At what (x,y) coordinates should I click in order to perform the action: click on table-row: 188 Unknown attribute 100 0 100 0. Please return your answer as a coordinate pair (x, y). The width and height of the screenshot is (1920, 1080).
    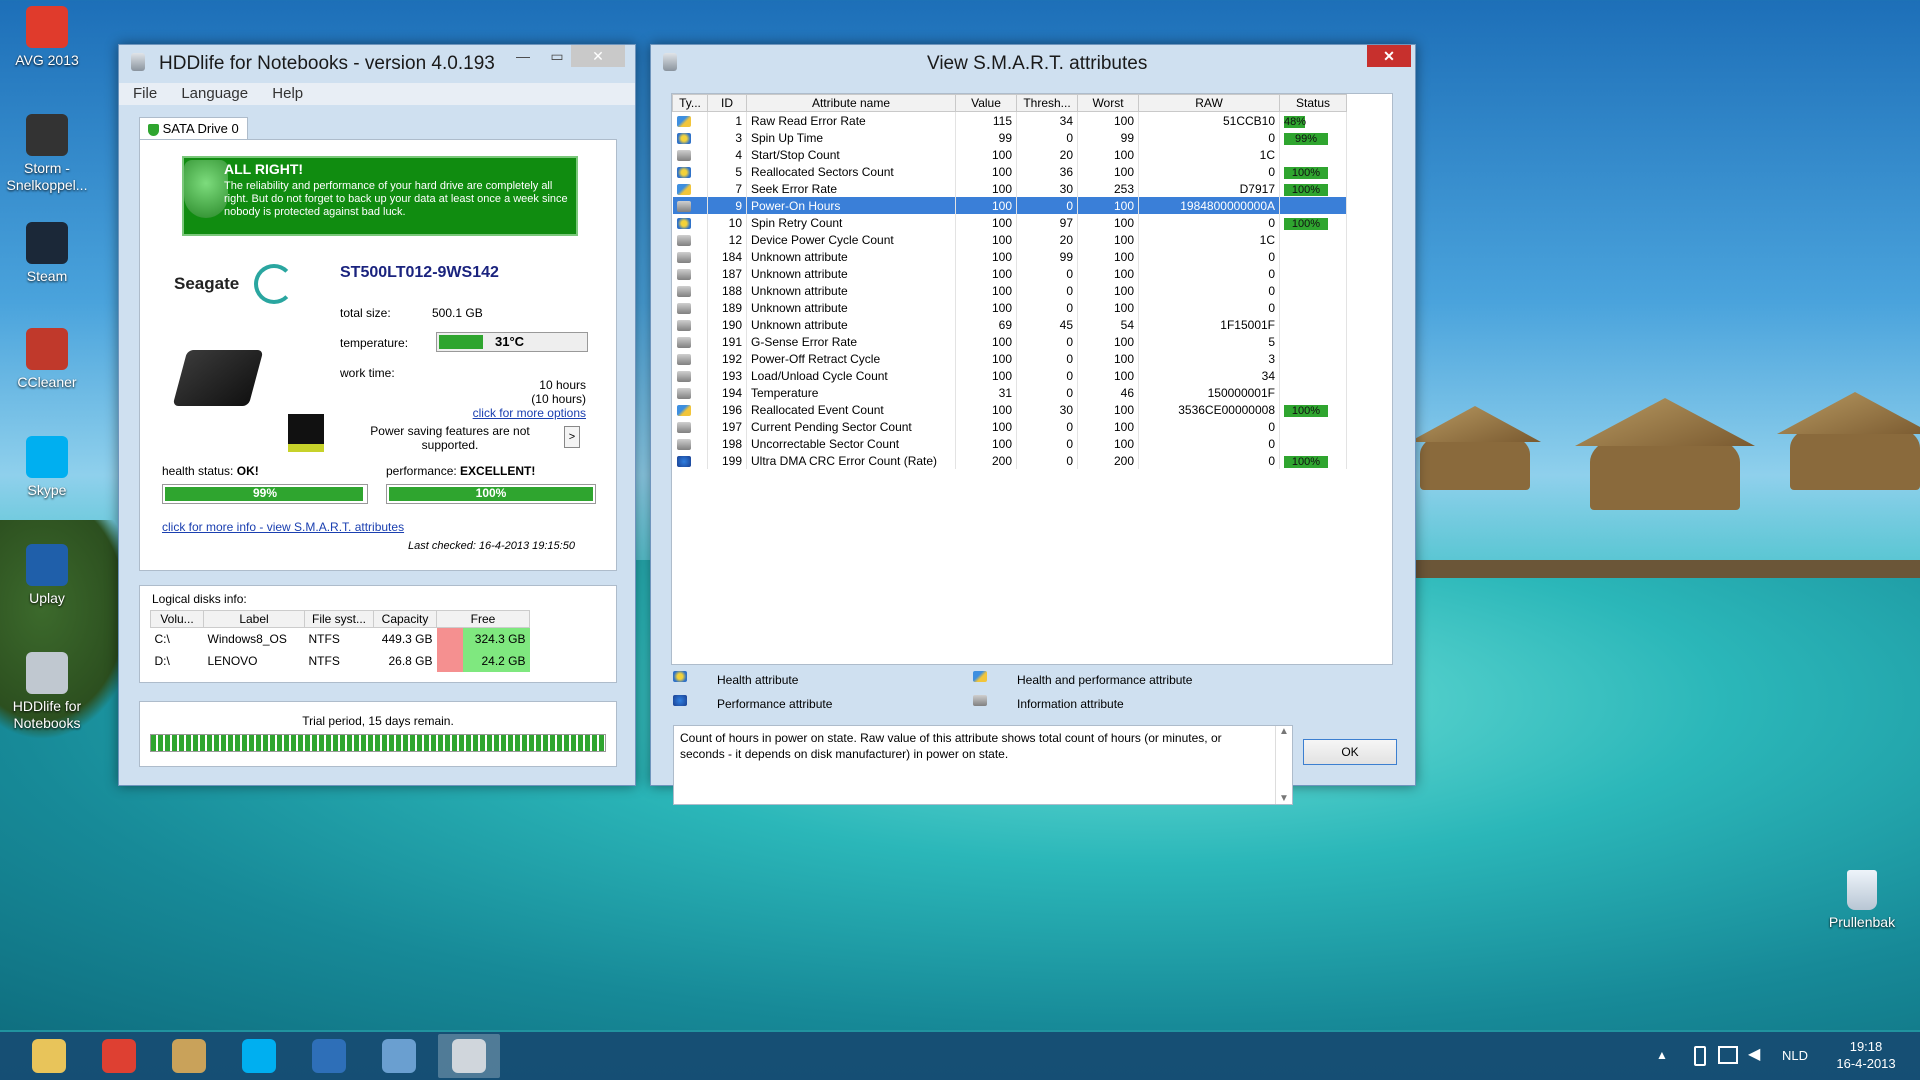
    Looking at the image, I should click on (1009, 290).